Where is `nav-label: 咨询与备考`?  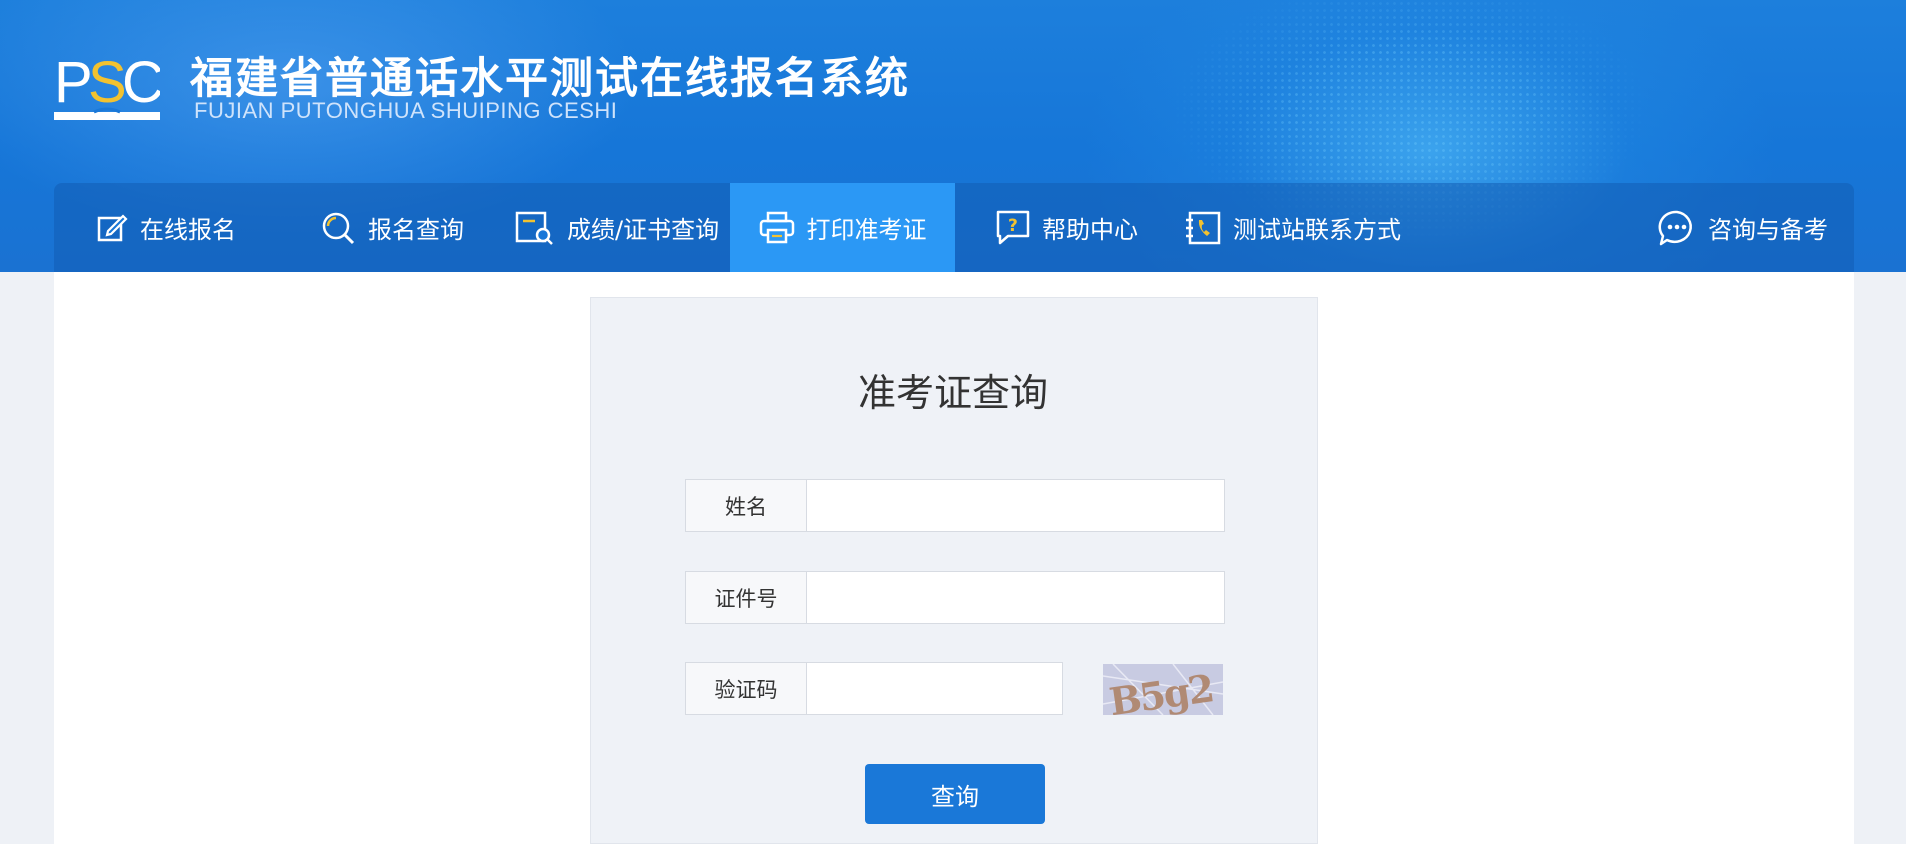
nav-label: 咨询与备考 is located at coordinates (1768, 230).